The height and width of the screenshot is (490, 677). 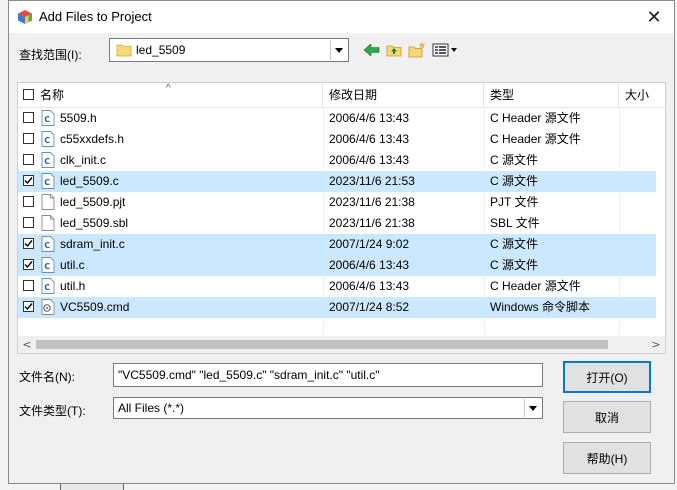 I want to click on look-in-dropdown-button, so click(x=338, y=50).